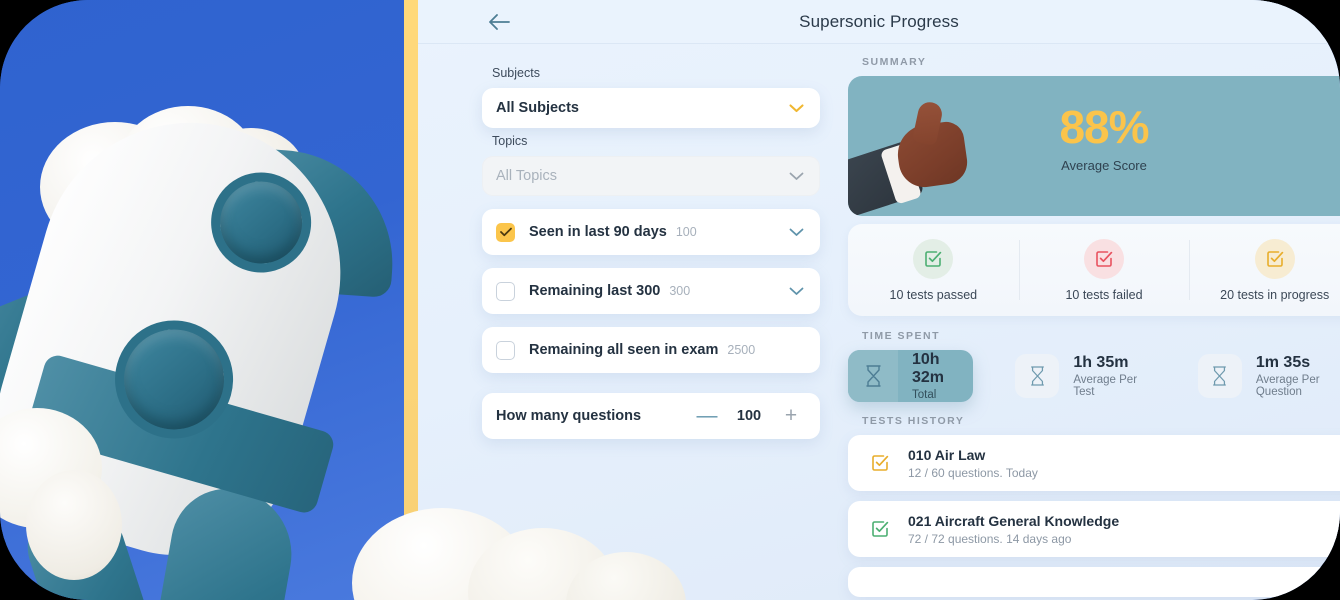  What do you see at coordinates (1275, 294) in the screenshot?
I see `stat-label: 20 tests in progress` at bounding box center [1275, 294].